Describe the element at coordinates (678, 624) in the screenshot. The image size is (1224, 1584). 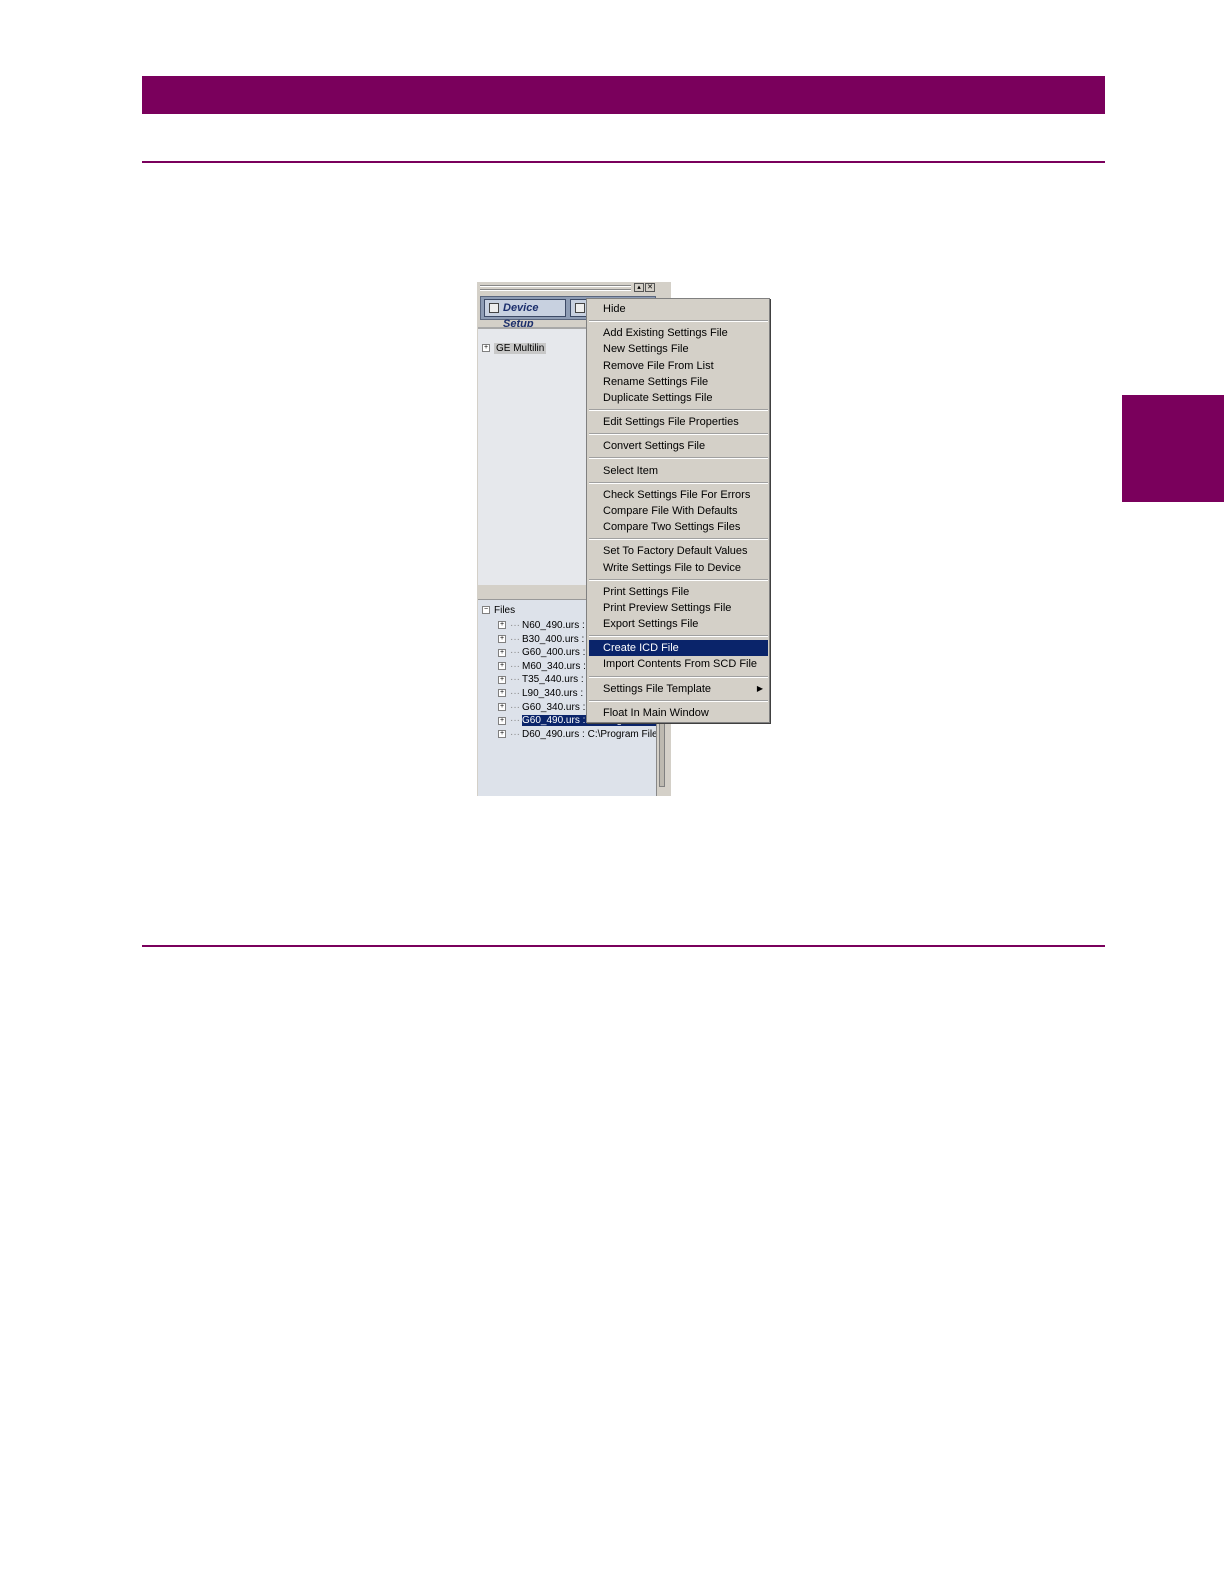
I see `menu-item-export-settings-file: Export Settings File` at that location.